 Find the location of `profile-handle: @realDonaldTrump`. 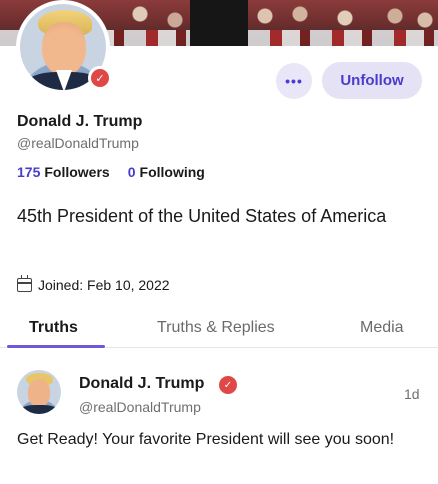

profile-handle: @realDonaldTrump is located at coordinates (78, 143).